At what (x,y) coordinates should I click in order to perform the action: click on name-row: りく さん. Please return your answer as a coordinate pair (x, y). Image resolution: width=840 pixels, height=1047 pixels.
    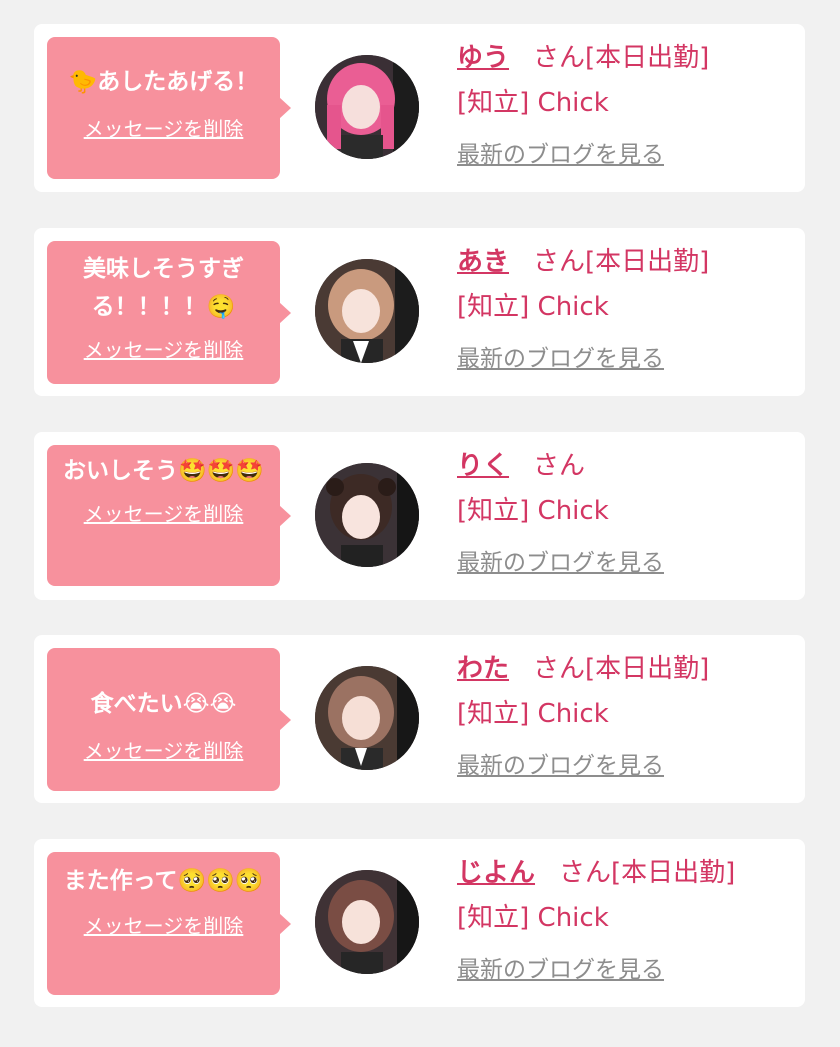
    Looking at the image, I should click on (560, 466).